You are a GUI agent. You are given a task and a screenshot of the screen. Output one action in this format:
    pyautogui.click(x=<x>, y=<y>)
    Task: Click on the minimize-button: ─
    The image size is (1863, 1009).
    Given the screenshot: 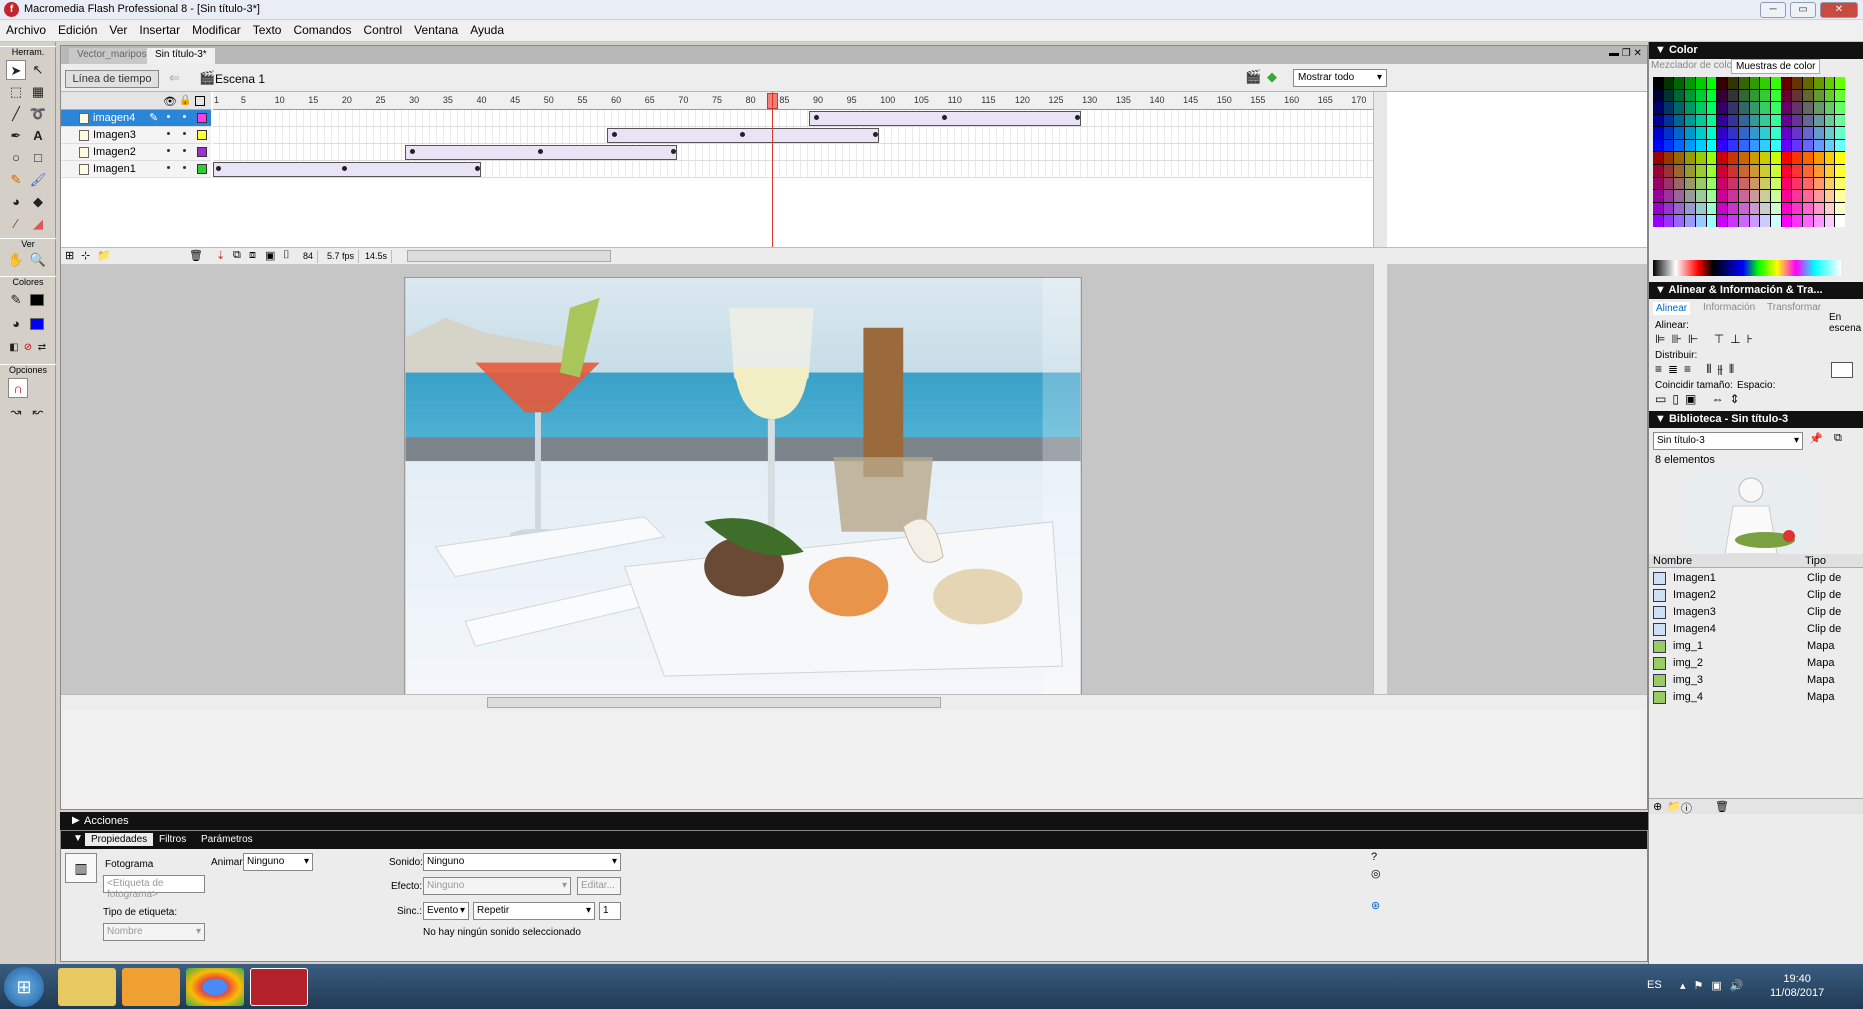 What is the action you would take?
    pyautogui.click(x=1773, y=10)
    